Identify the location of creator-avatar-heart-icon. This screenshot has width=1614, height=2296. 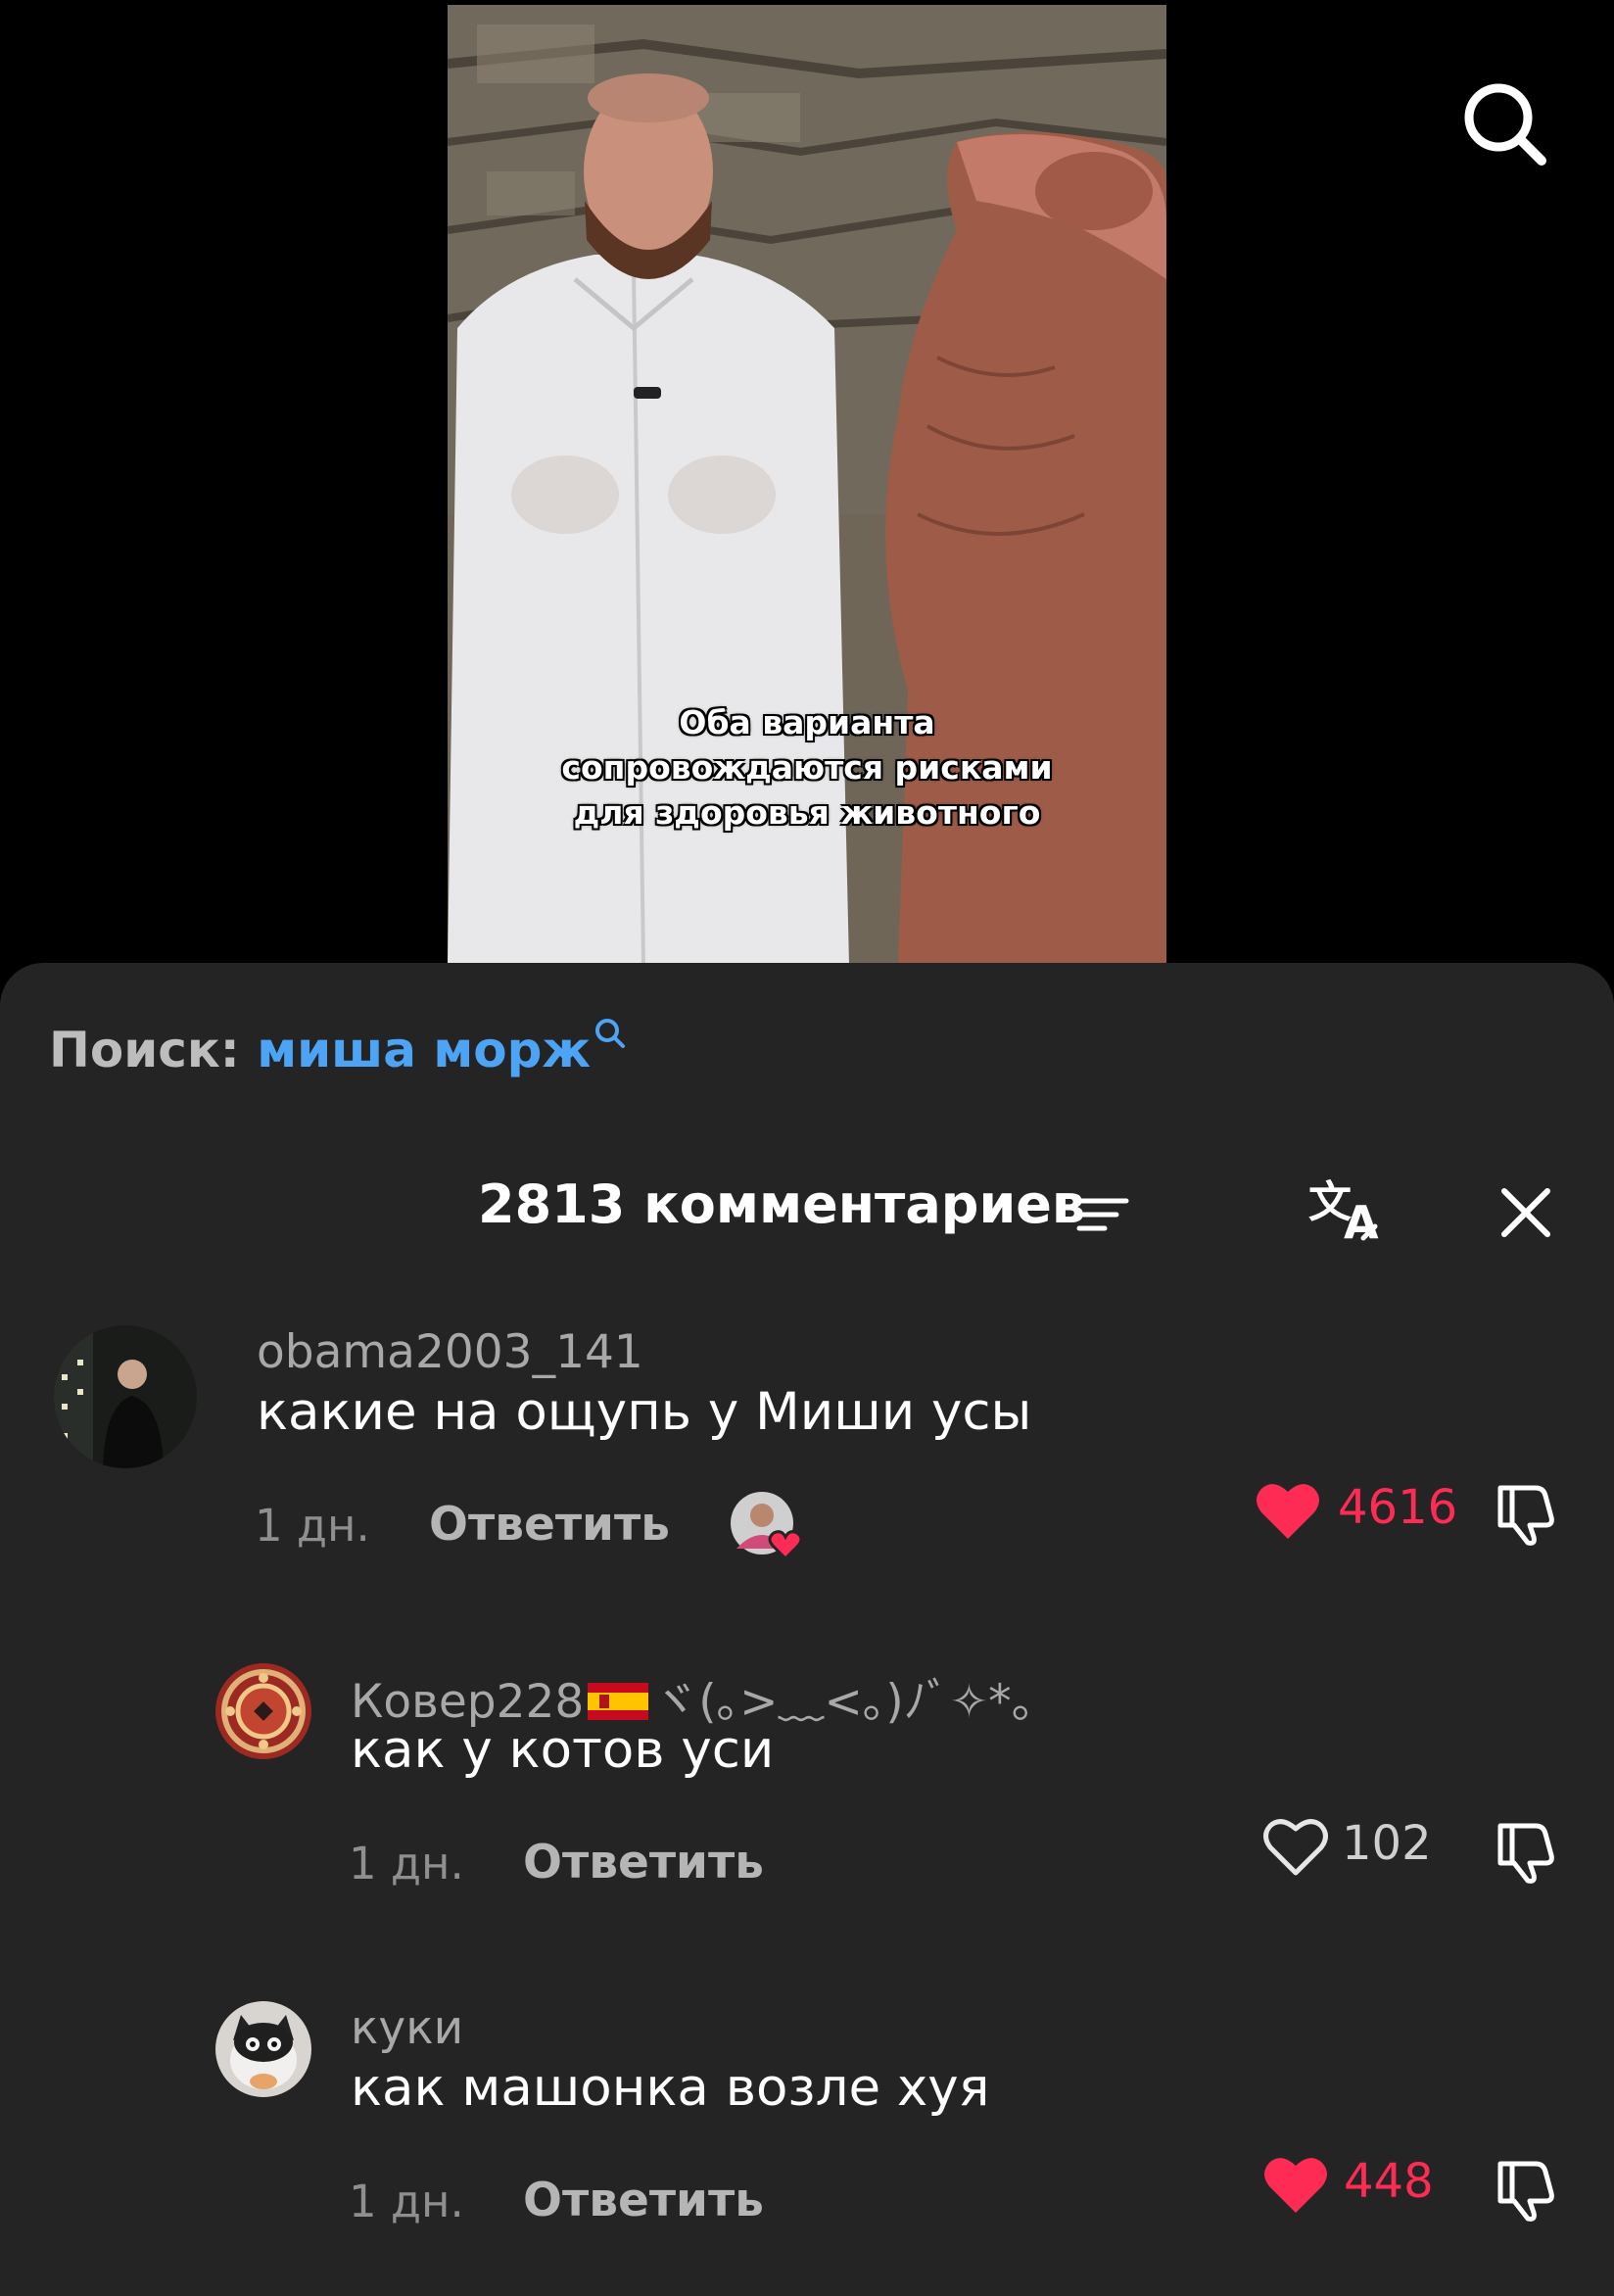
(767, 1526).